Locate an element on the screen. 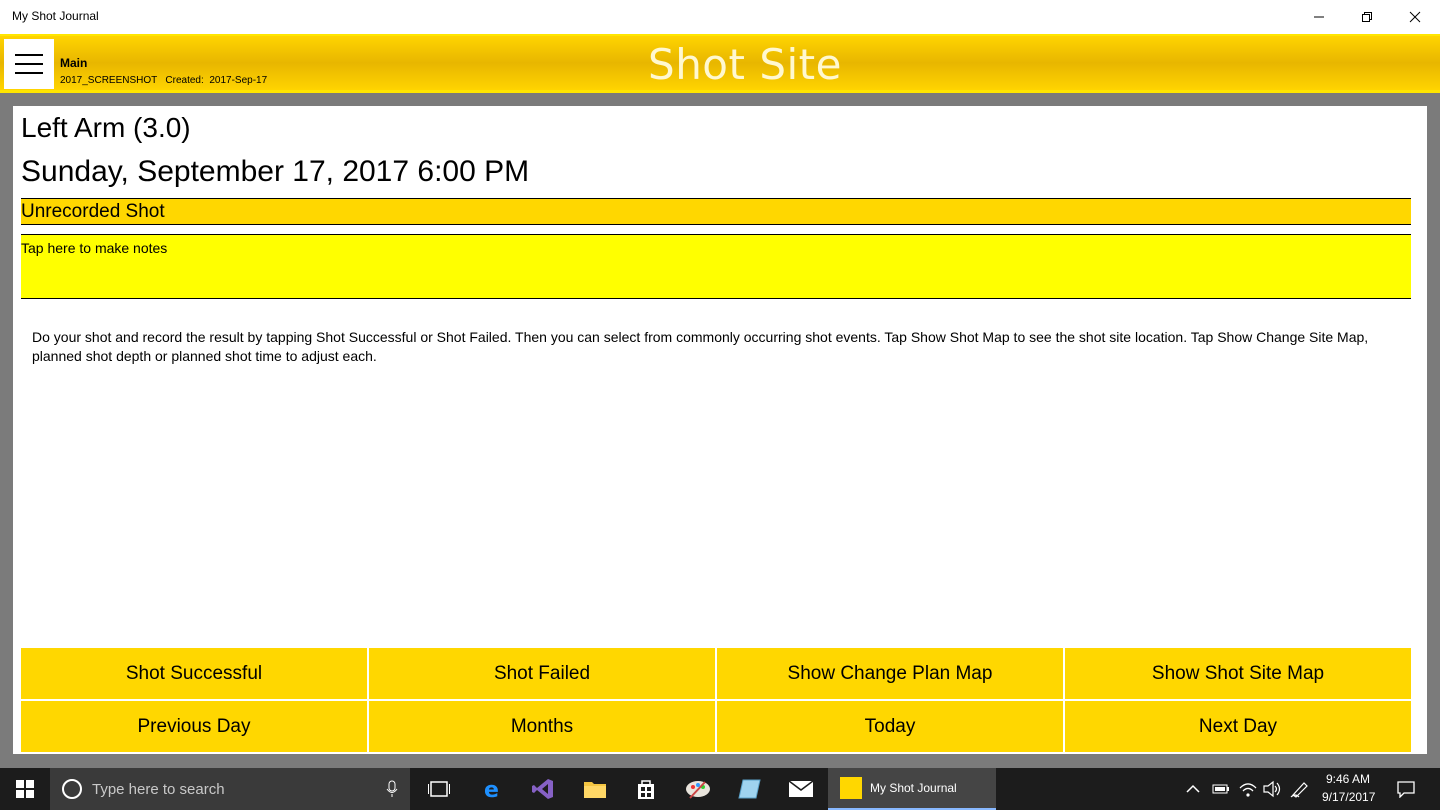 The height and width of the screenshot is (810, 1440). close-icon is located at coordinates (1415, 17).